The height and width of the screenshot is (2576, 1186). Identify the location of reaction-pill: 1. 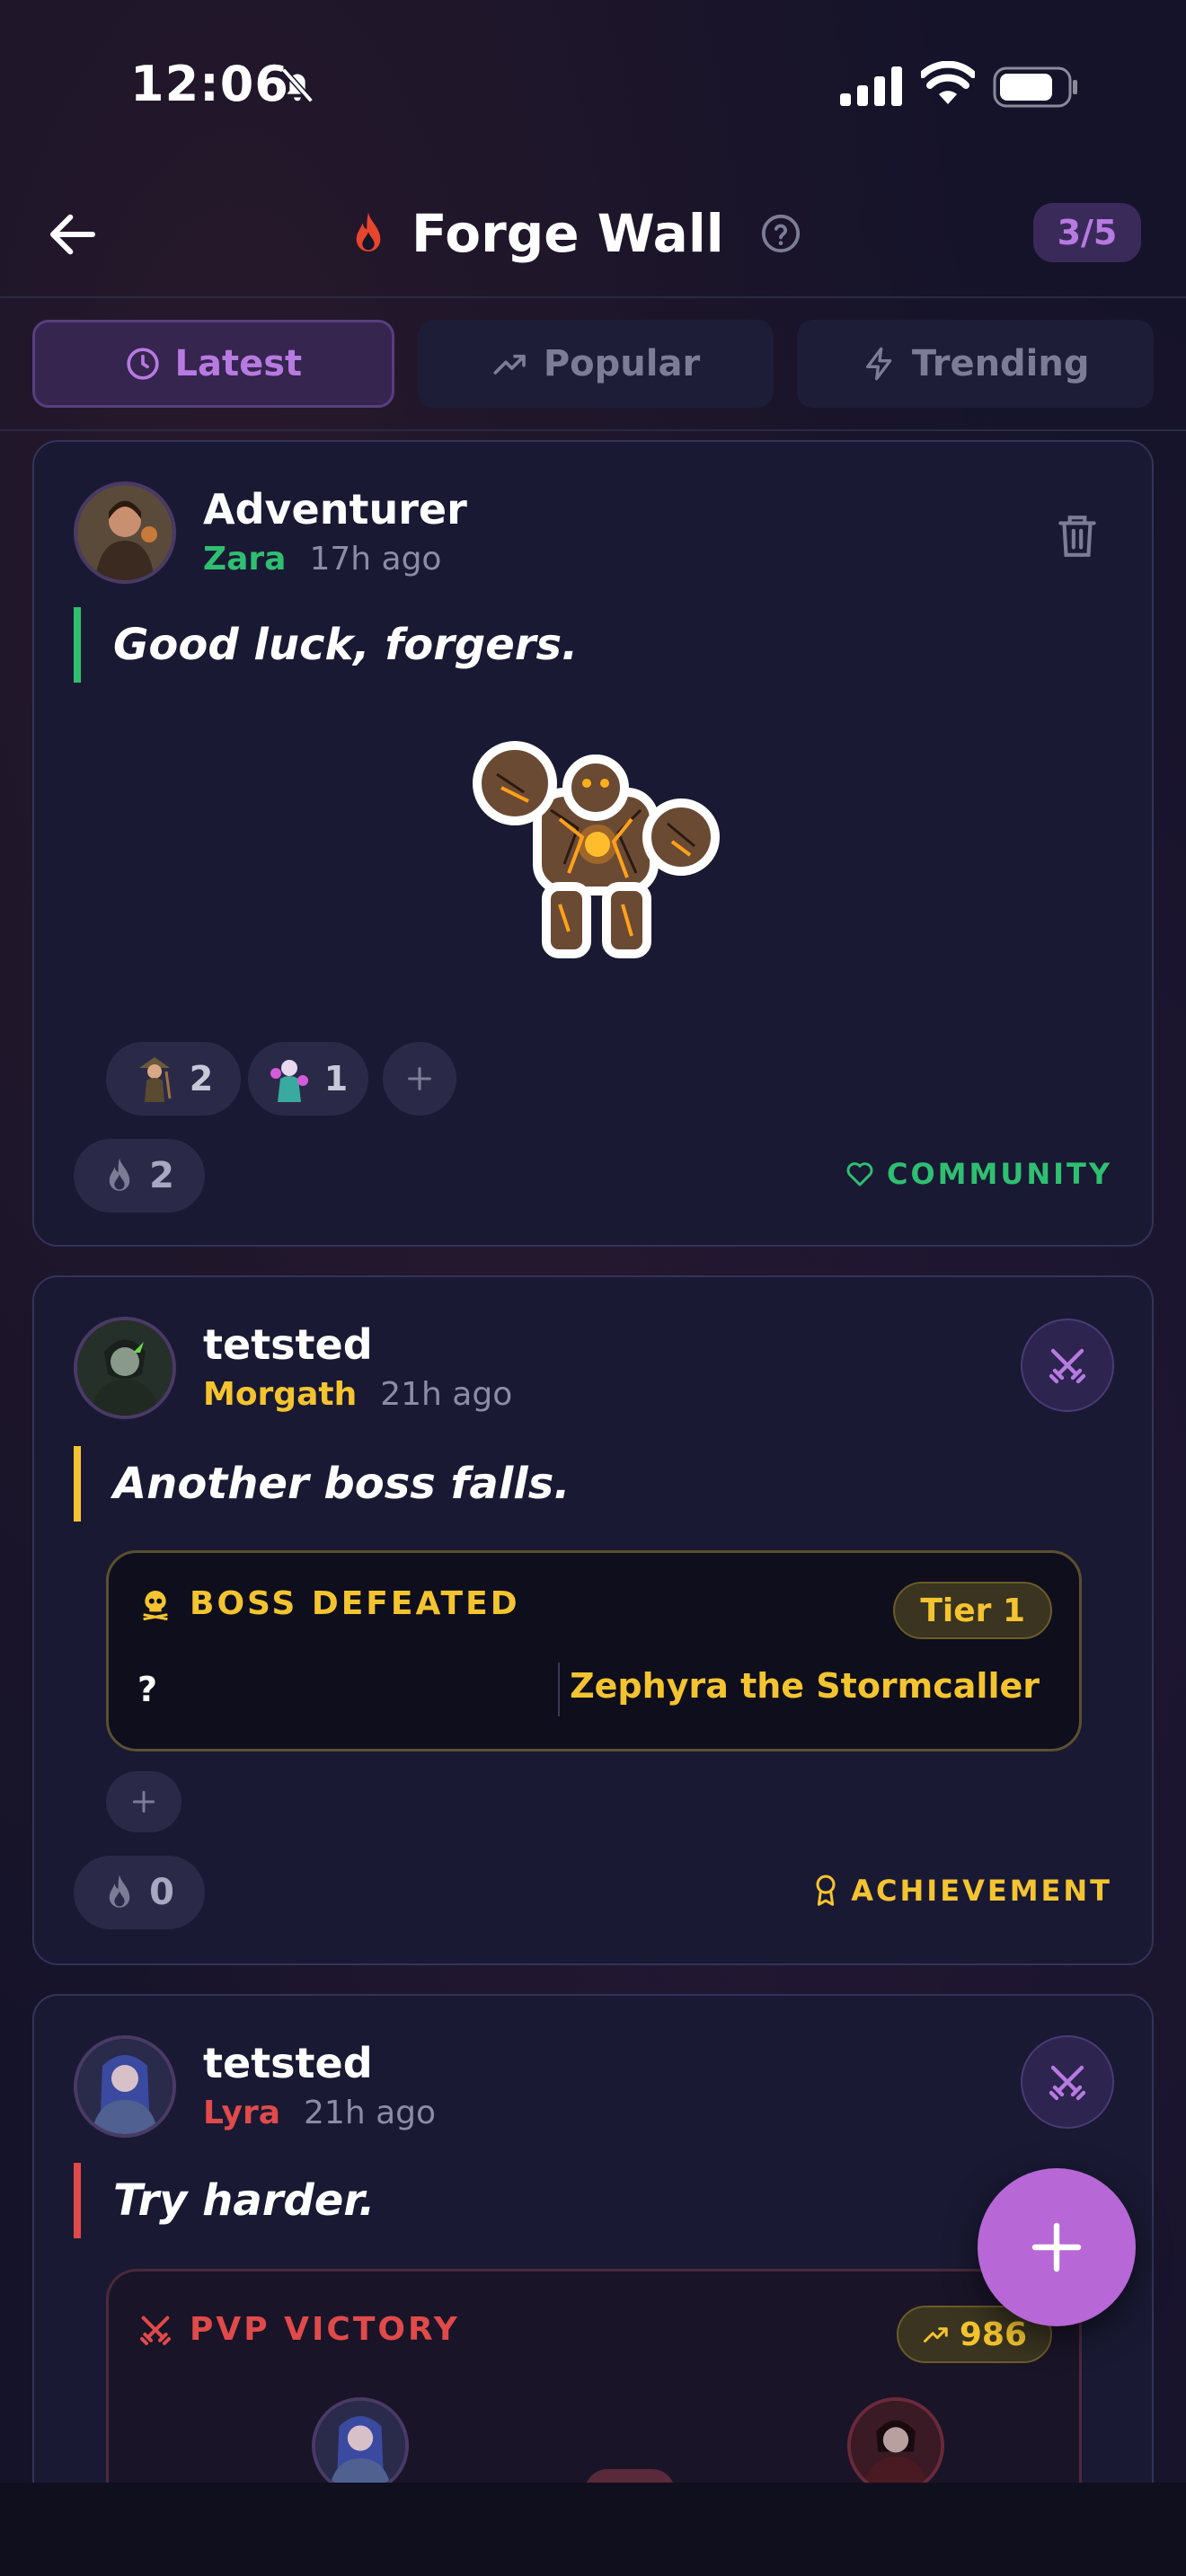
(308, 1079).